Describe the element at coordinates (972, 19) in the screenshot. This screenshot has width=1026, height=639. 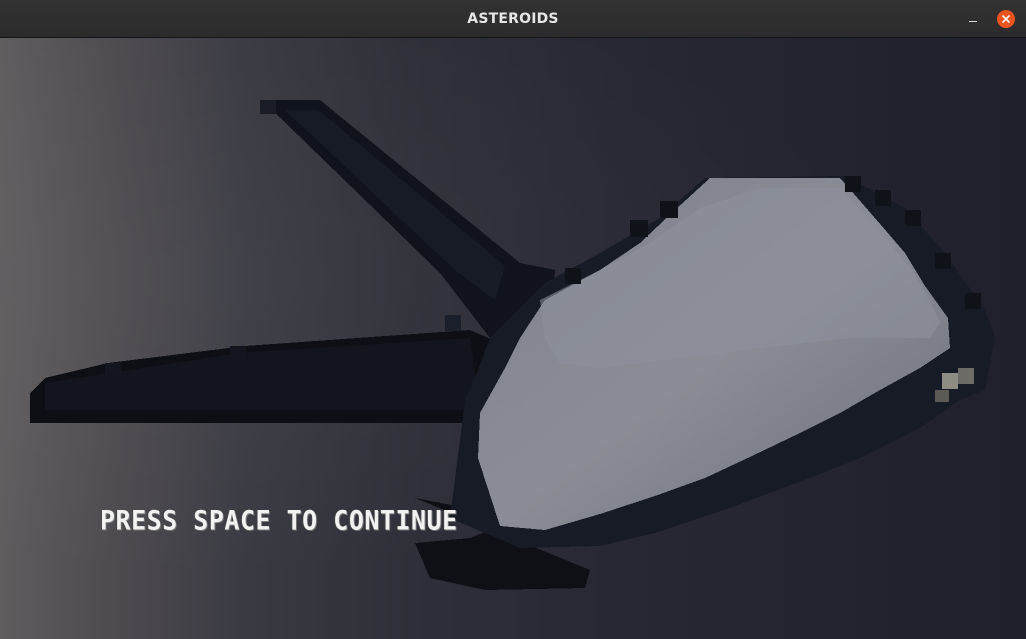
I see `minimize-button` at that location.